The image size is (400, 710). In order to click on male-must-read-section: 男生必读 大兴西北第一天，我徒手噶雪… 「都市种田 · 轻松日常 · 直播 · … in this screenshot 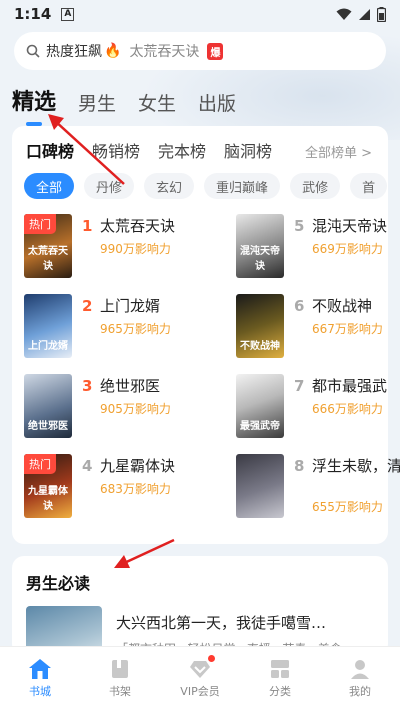, I will do `click(200, 606)`.